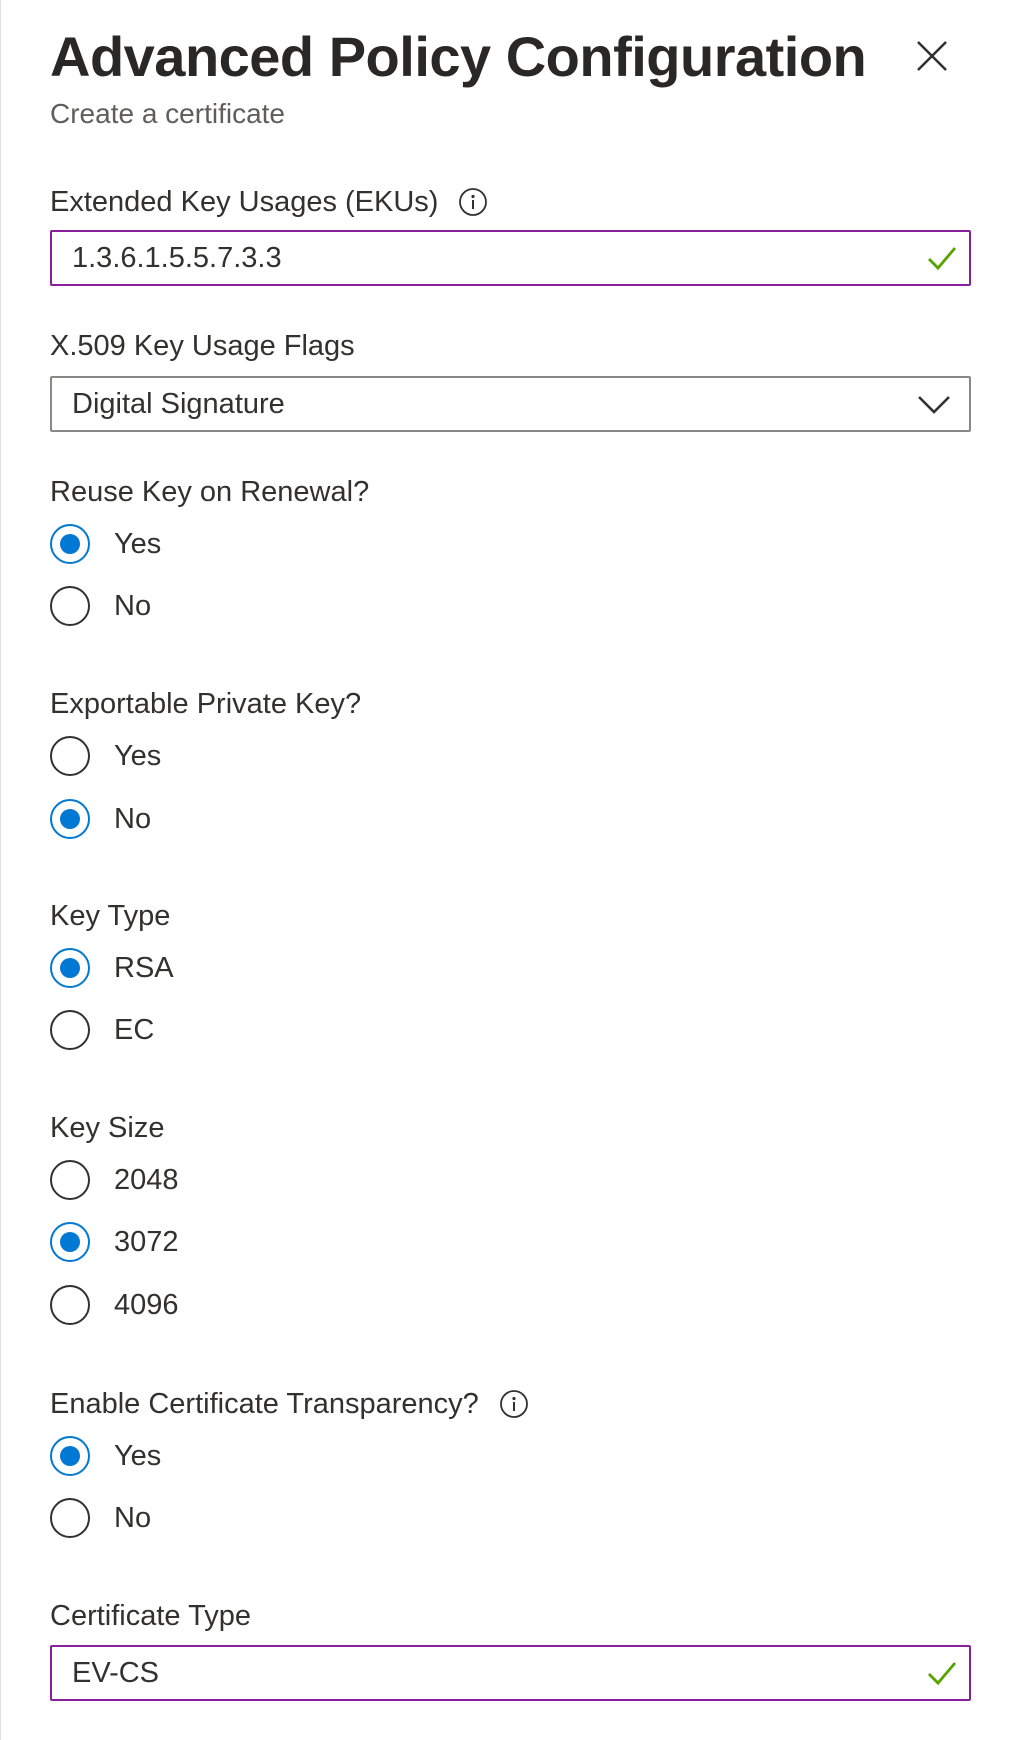 Image resolution: width=1018 pixels, height=1740 pixels. I want to click on ekus-label-row: Extended Key Usages (EKUs), so click(269, 202).